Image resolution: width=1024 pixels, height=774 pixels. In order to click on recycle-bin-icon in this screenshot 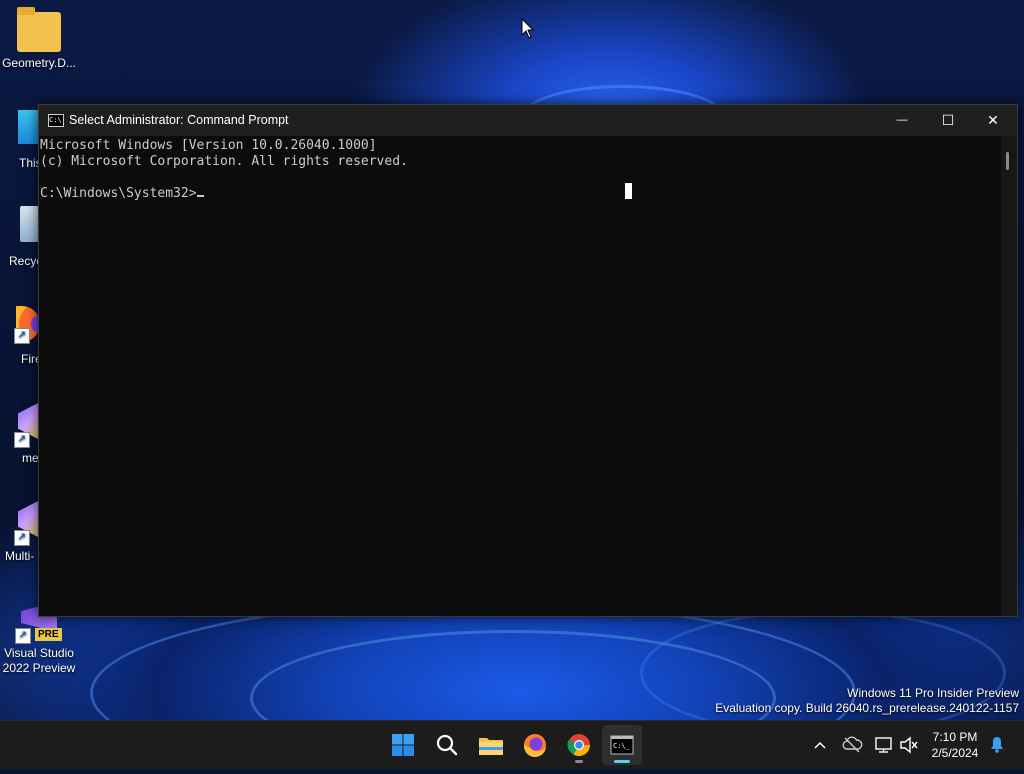, I will do `click(30, 224)`.